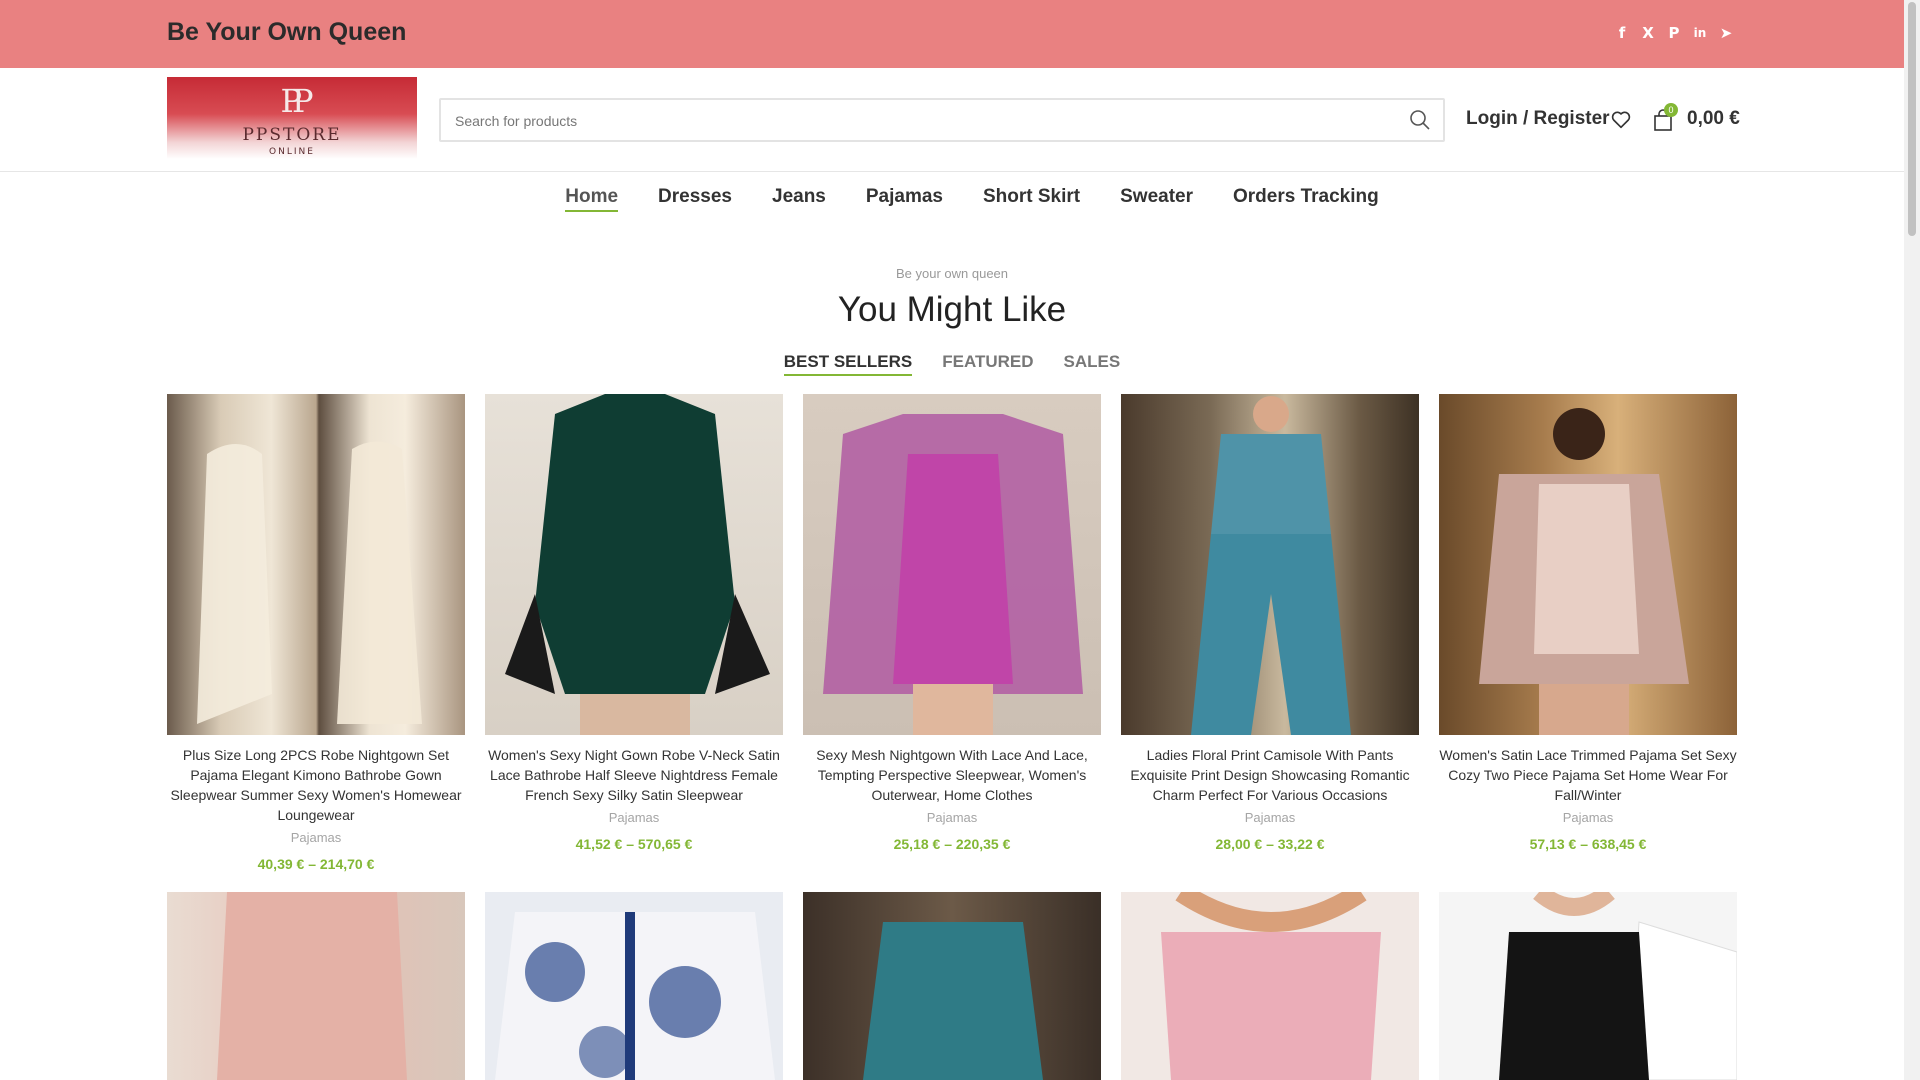  I want to click on social-links: f X P in ➤, so click(1674, 33).